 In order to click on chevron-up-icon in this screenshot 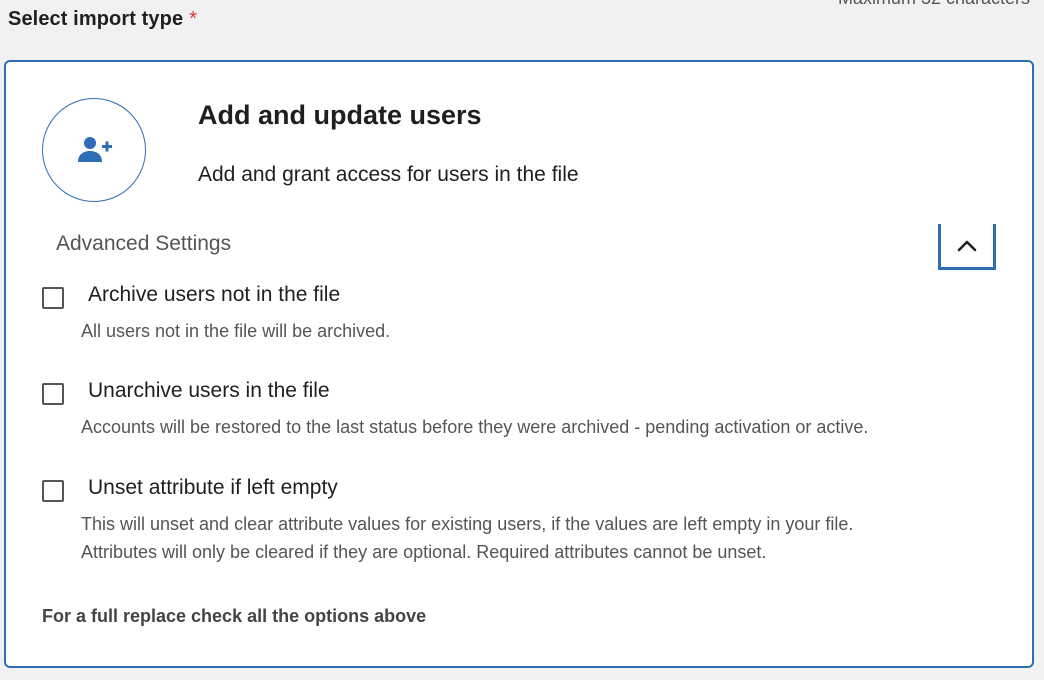, I will do `click(967, 245)`.